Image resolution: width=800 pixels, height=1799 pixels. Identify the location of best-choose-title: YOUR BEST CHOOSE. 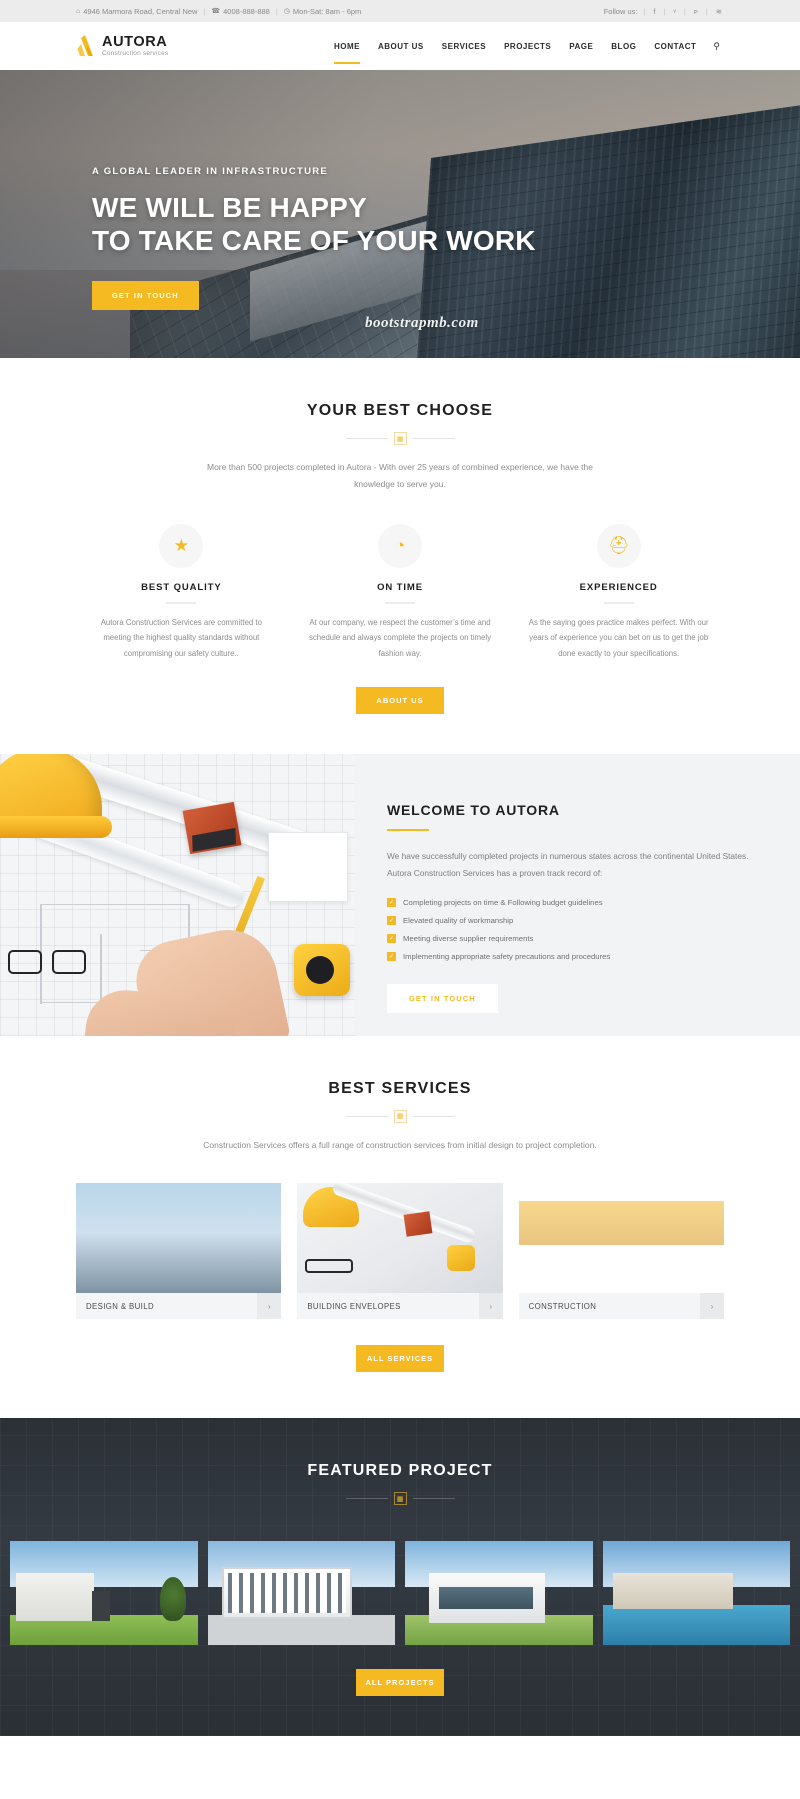
(400, 410).